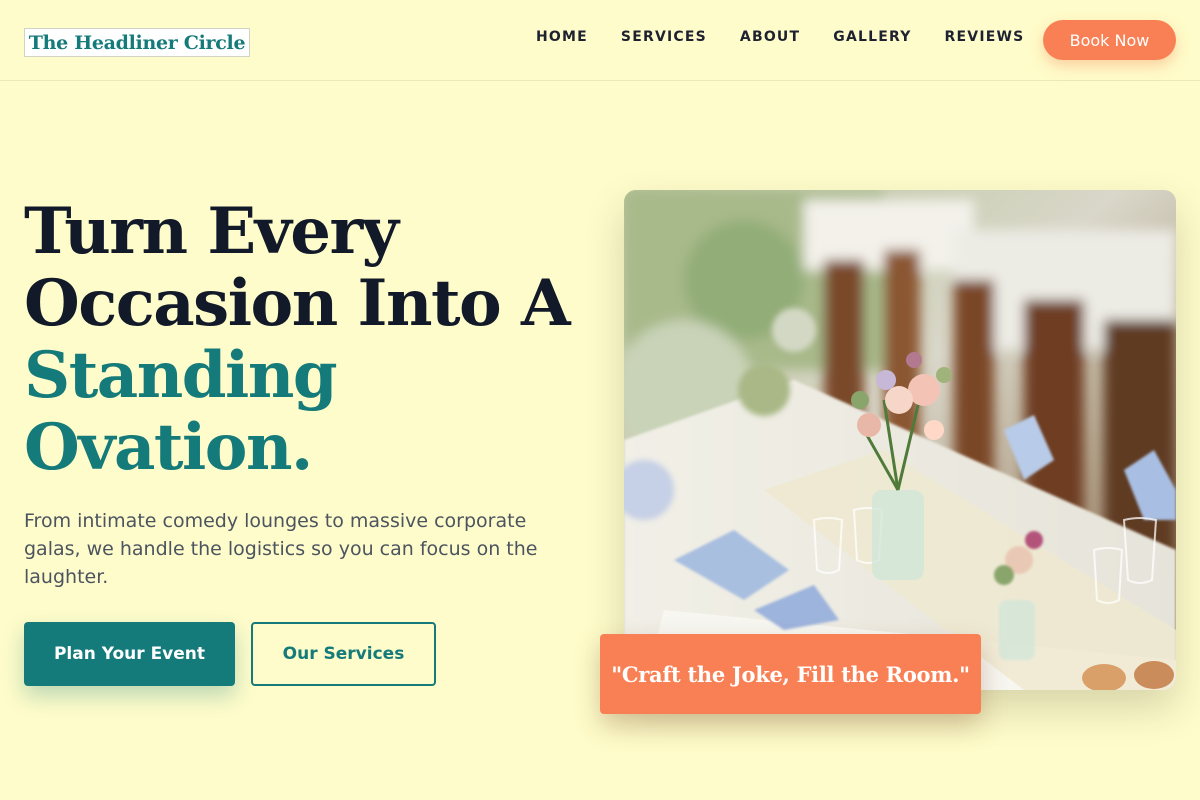  I want to click on headline-accent-1: Standing, so click(181, 375).